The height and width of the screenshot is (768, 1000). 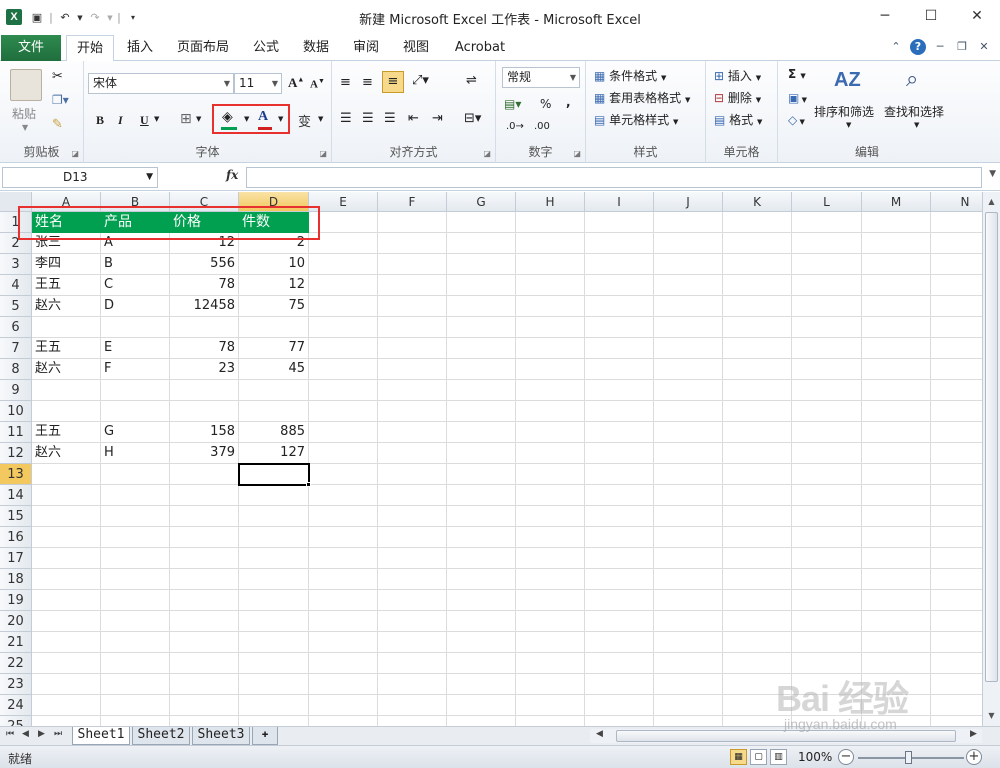 What do you see at coordinates (757, 495) in the screenshot?
I see `cell-k14` at bounding box center [757, 495].